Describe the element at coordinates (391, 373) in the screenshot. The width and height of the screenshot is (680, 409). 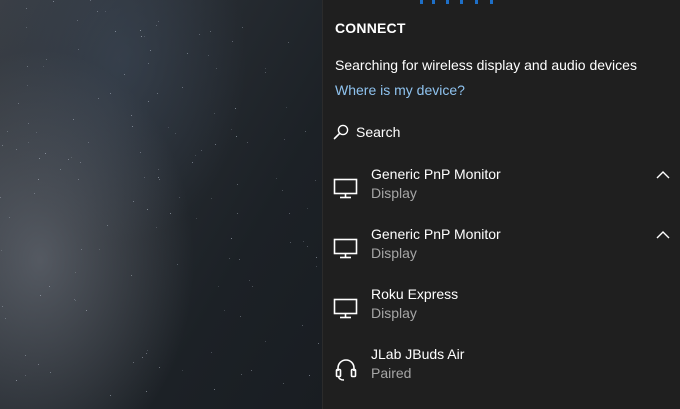
I see `device-status: Paired` at that location.